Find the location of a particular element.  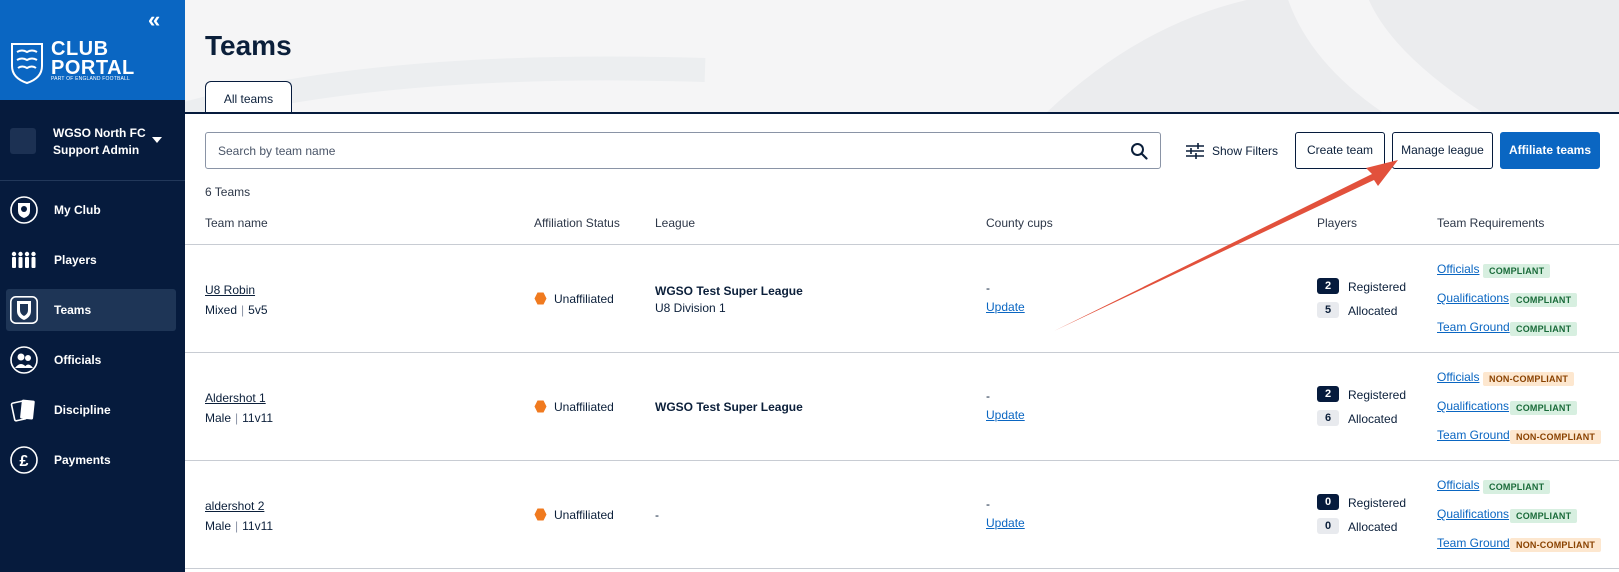

brand-subtitle: PART OF ENGLAND FOOTBALL is located at coordinates (90, 79).